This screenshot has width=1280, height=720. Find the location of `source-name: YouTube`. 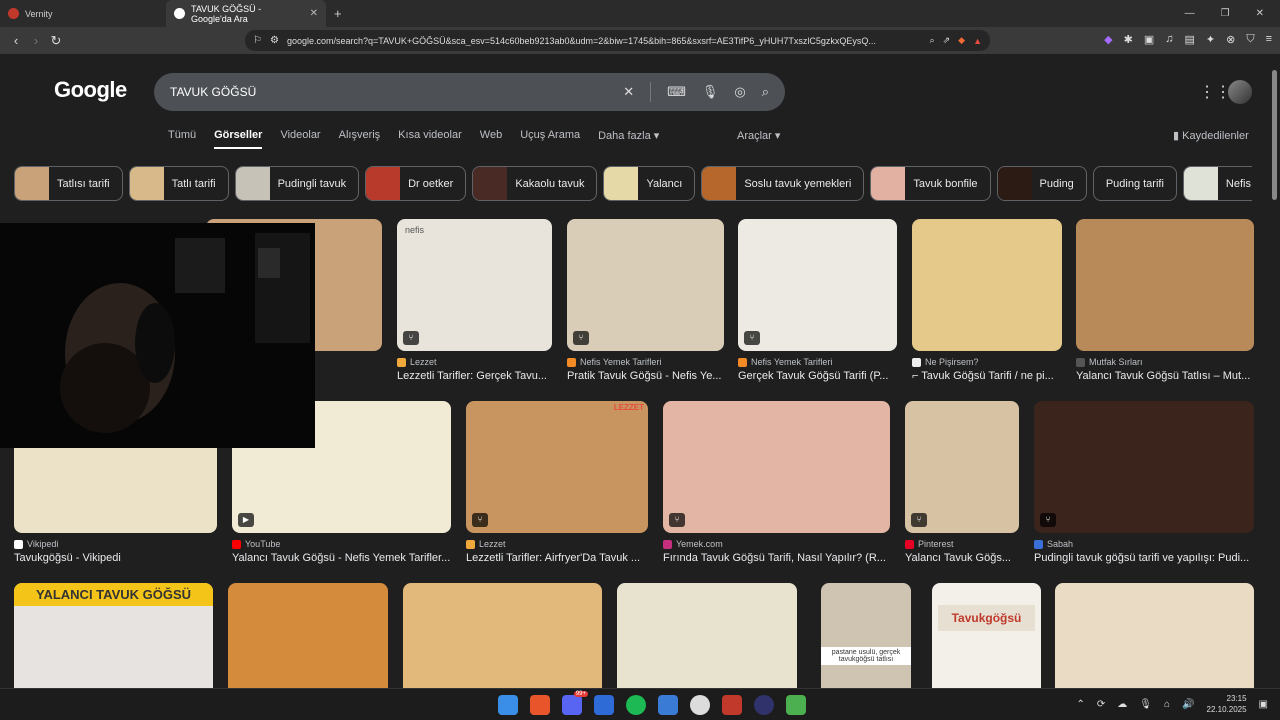

source-name: YouTube is located at coordinates (263, 544).